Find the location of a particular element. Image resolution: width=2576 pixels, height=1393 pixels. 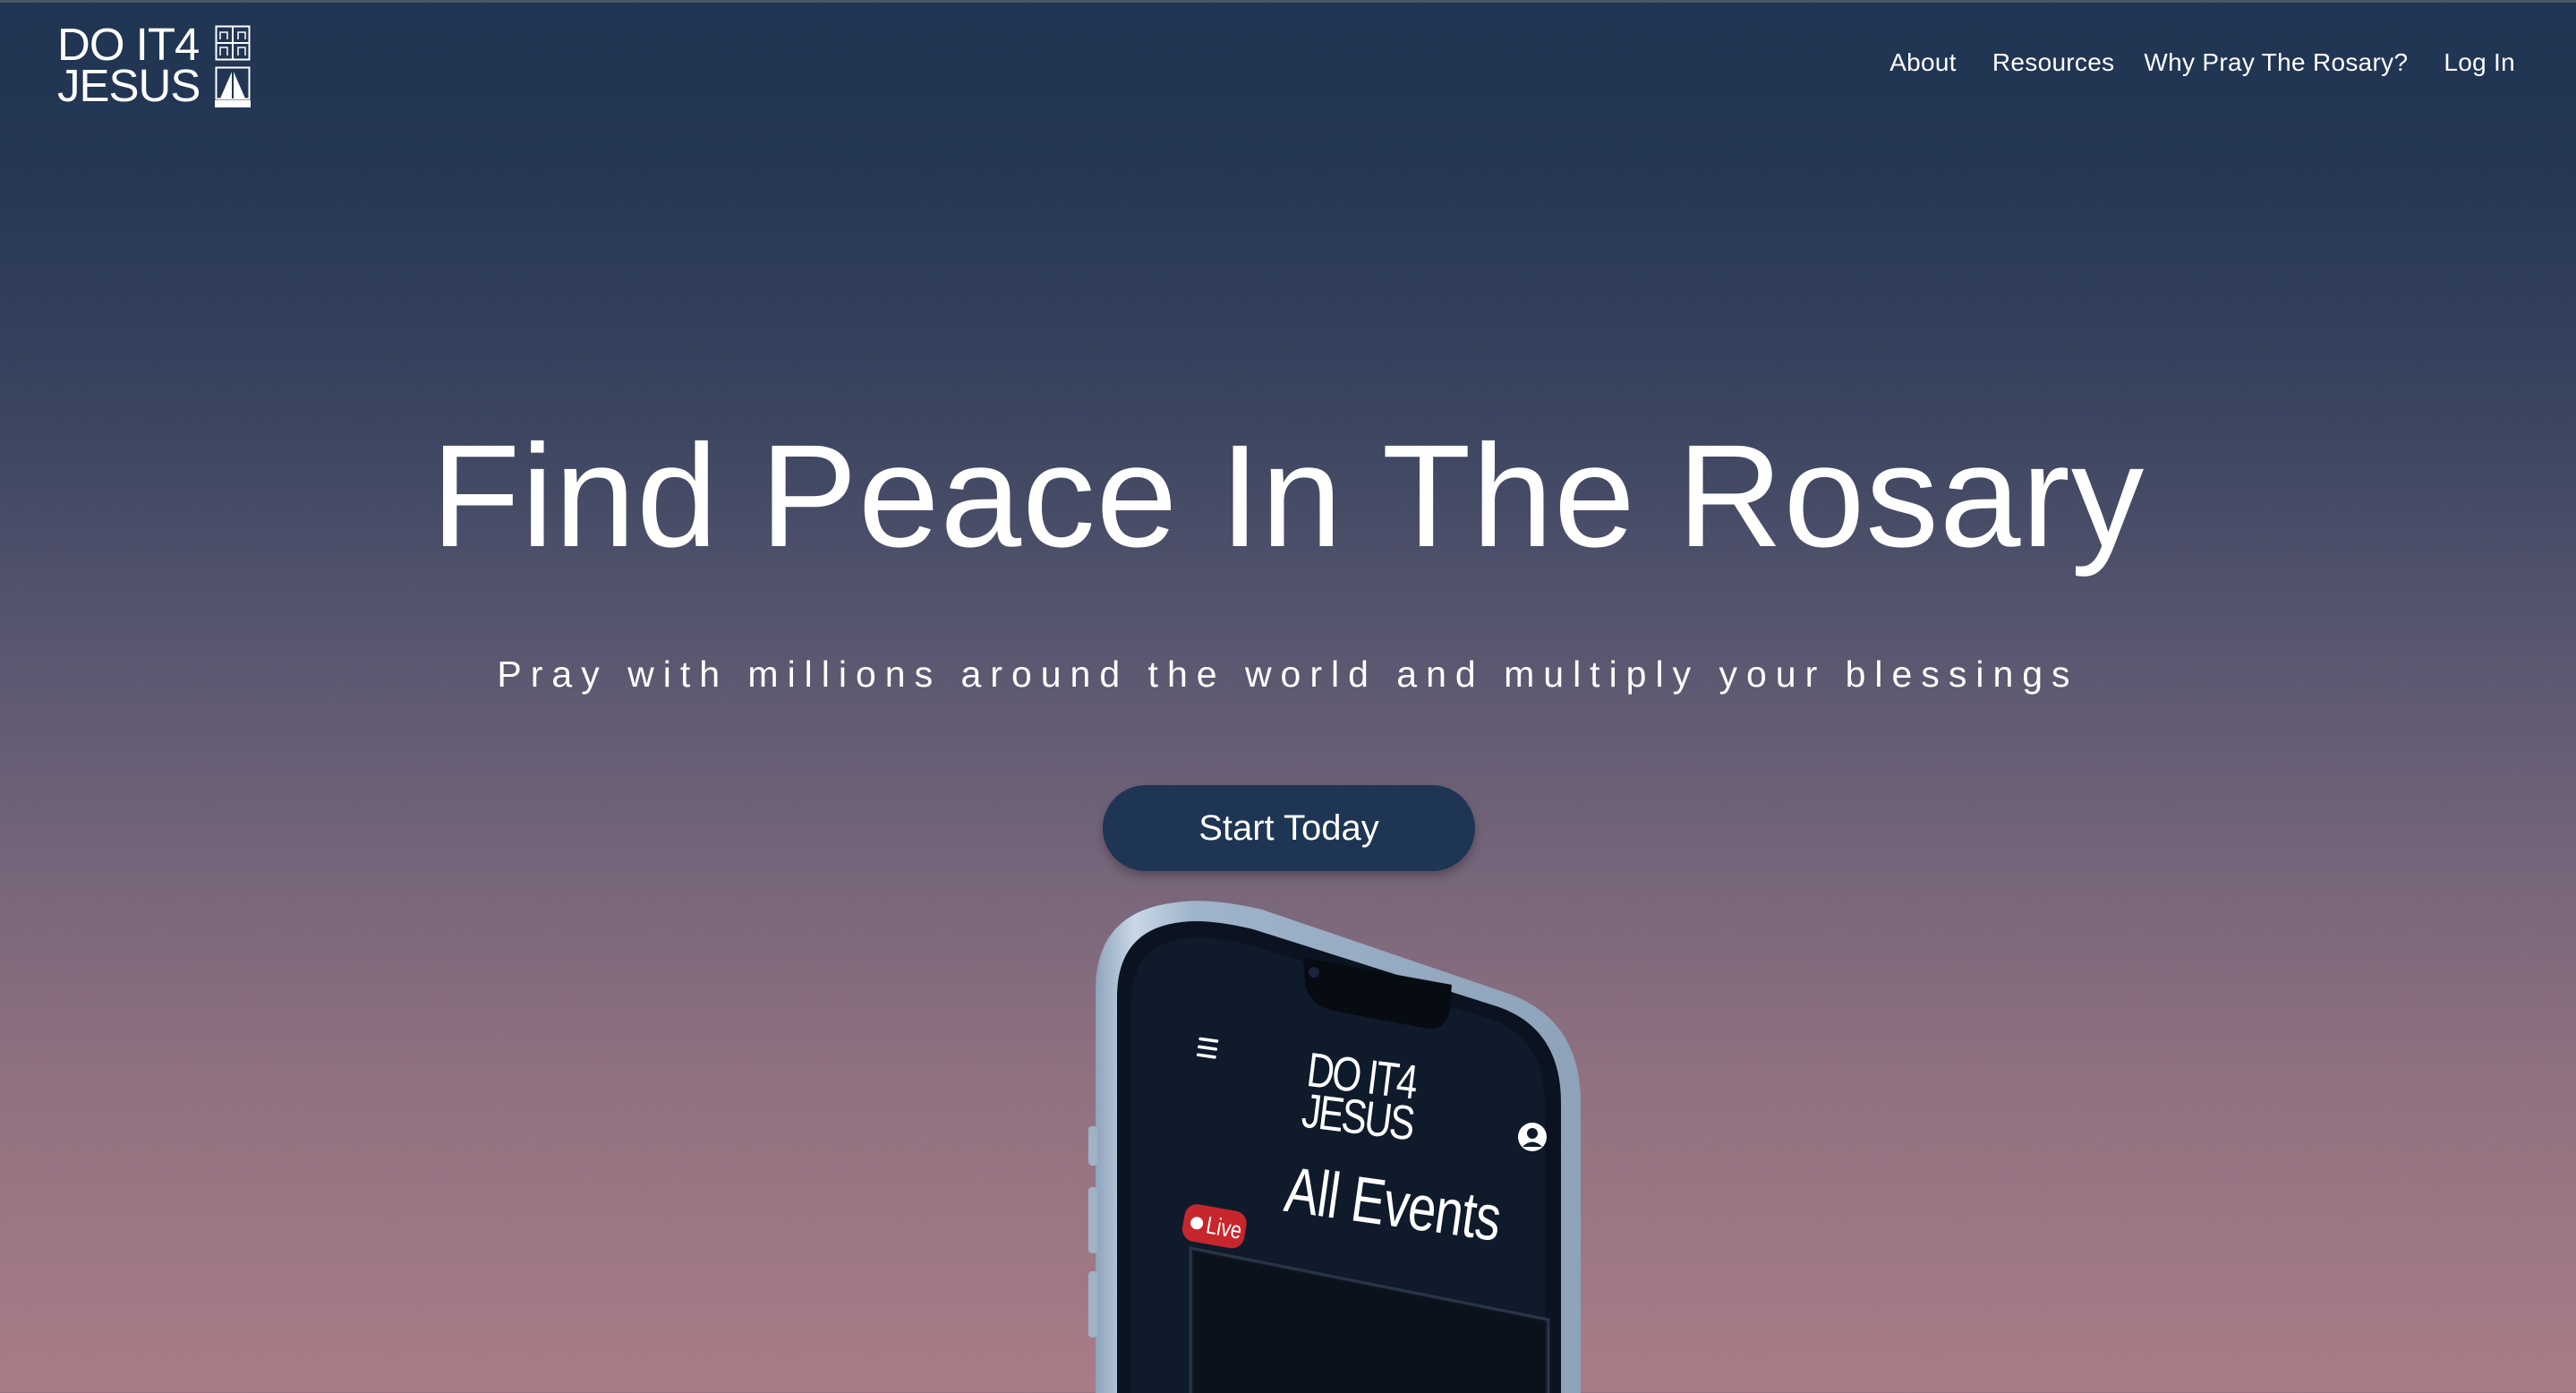

start-today-button: Start Today is located at coordinates (1289, 828).